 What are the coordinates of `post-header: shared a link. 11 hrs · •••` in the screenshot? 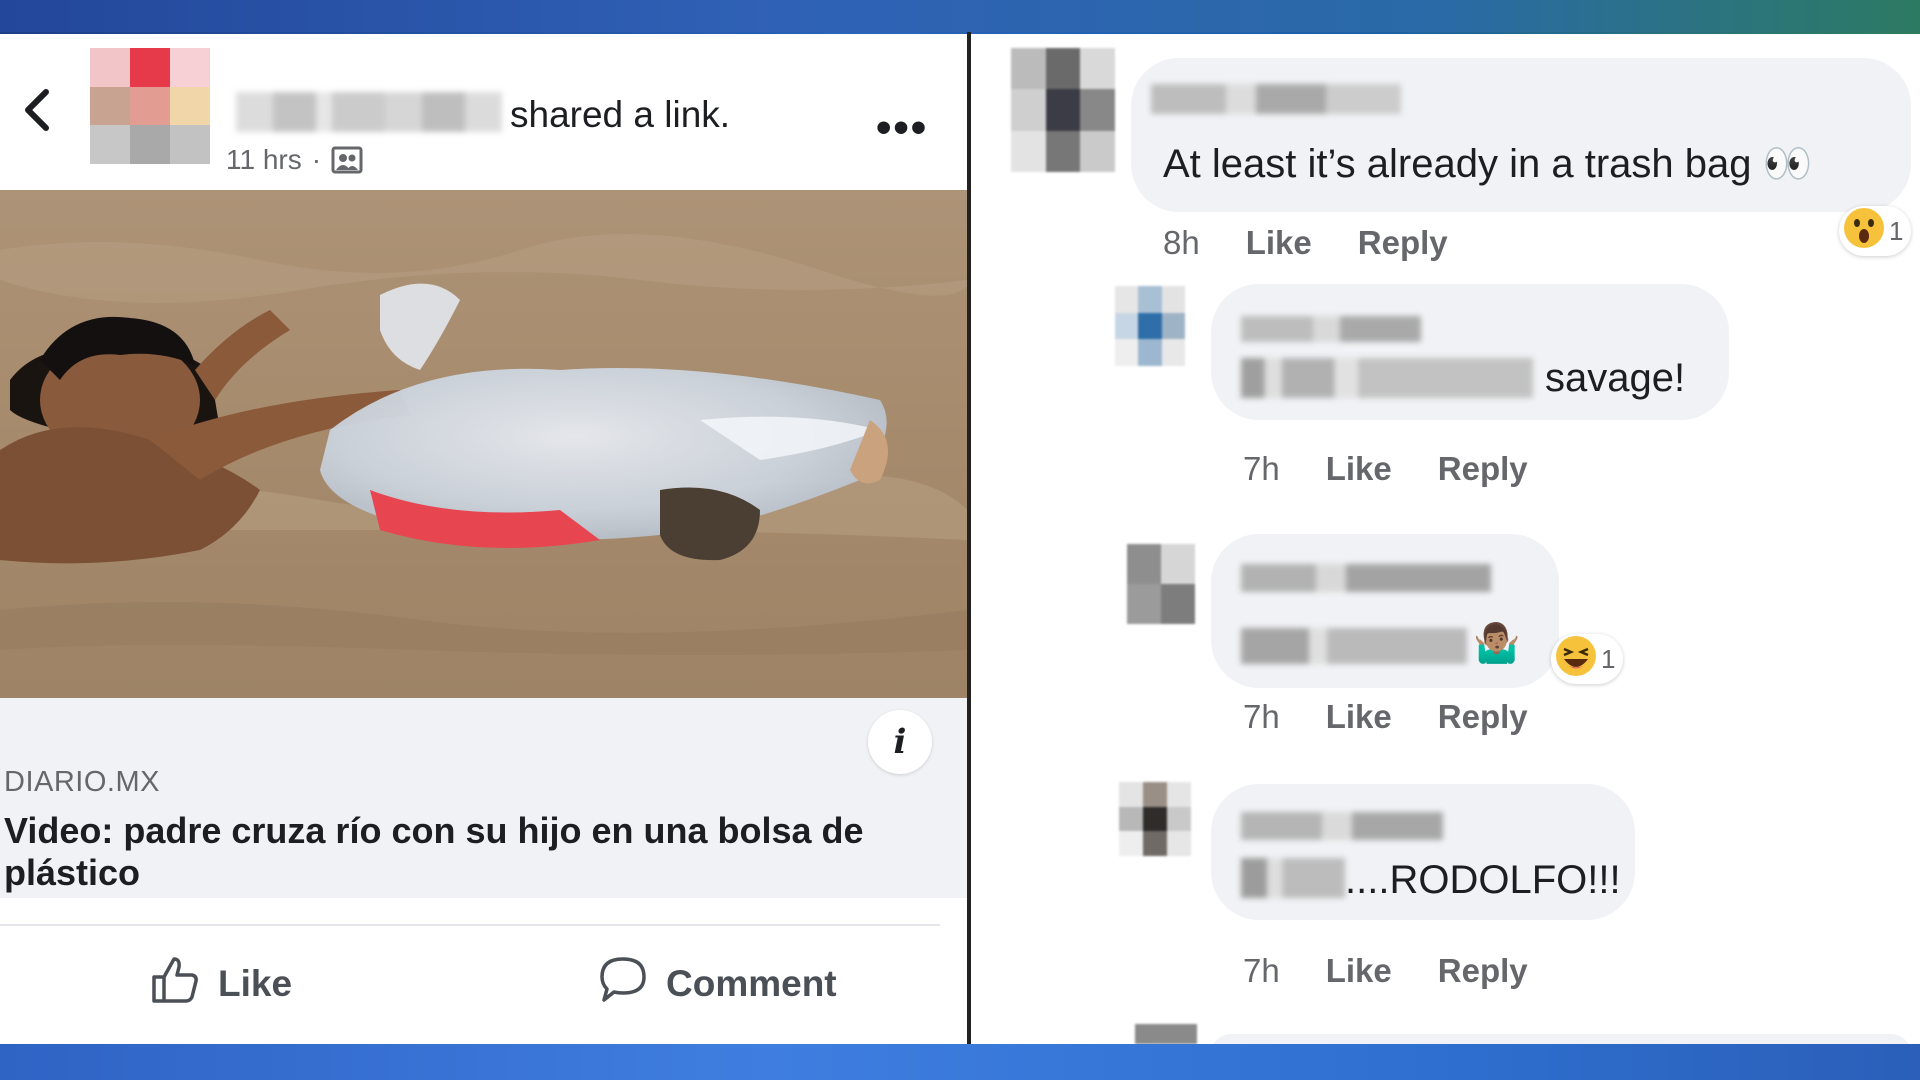 It's located at (483, 112).